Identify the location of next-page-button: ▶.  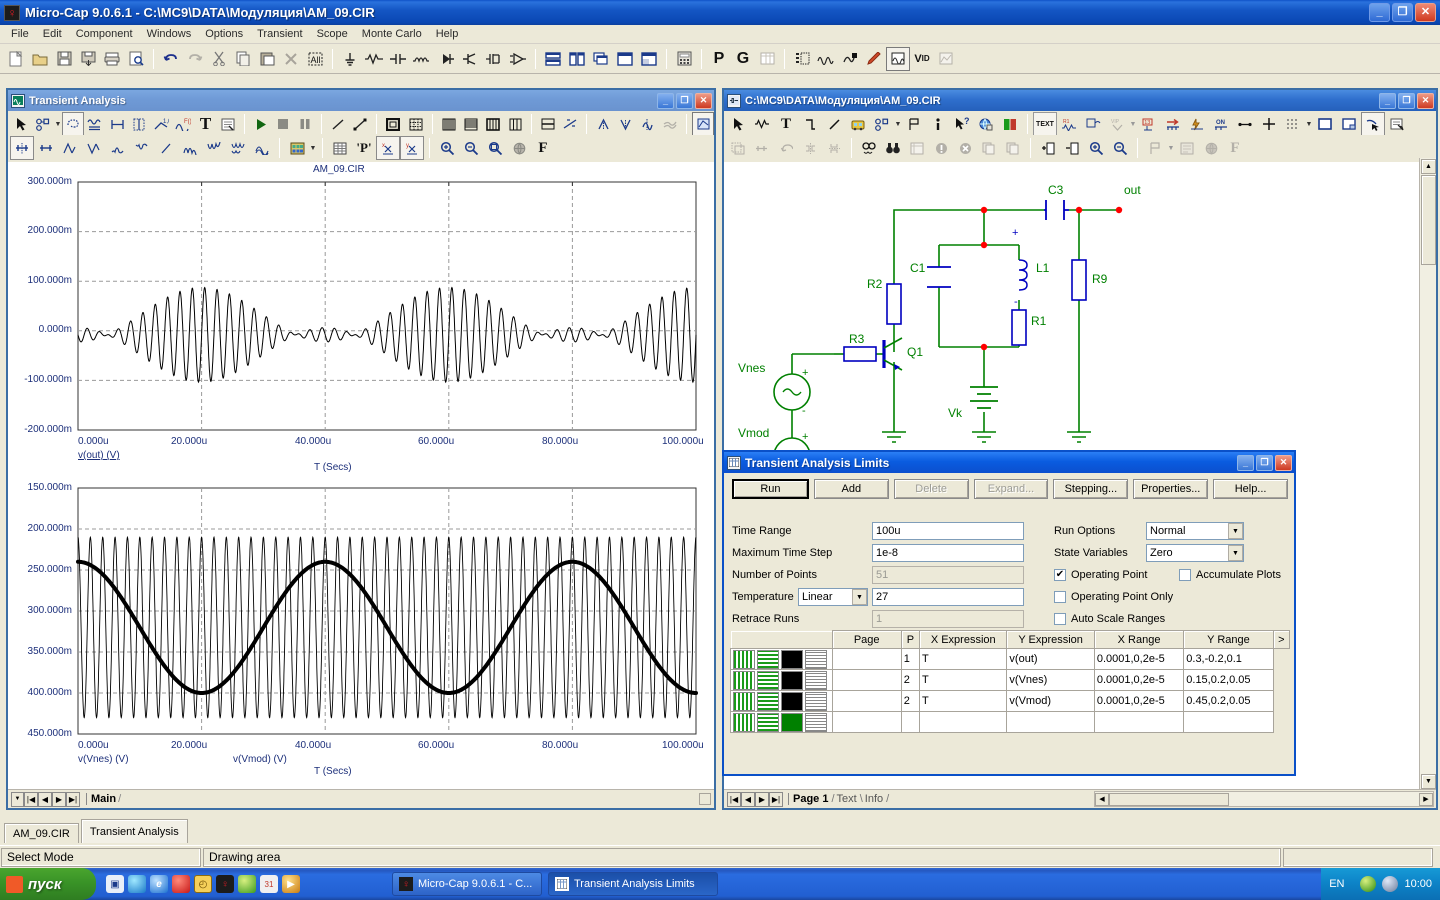
(59, 799).